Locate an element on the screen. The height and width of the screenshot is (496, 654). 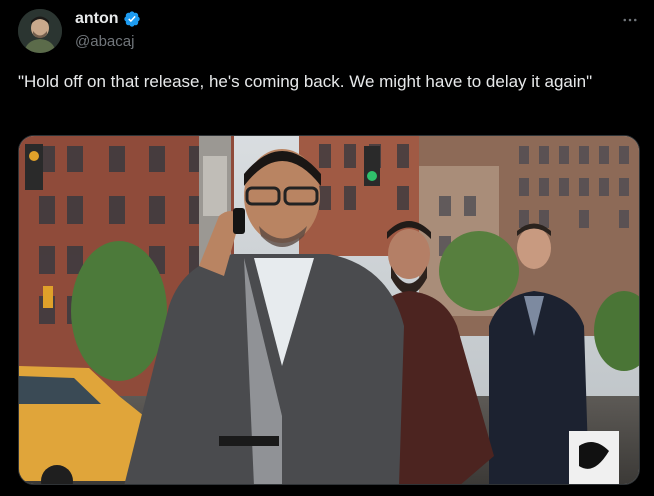
verified-badge-icon is located at coordinates (132, 19).